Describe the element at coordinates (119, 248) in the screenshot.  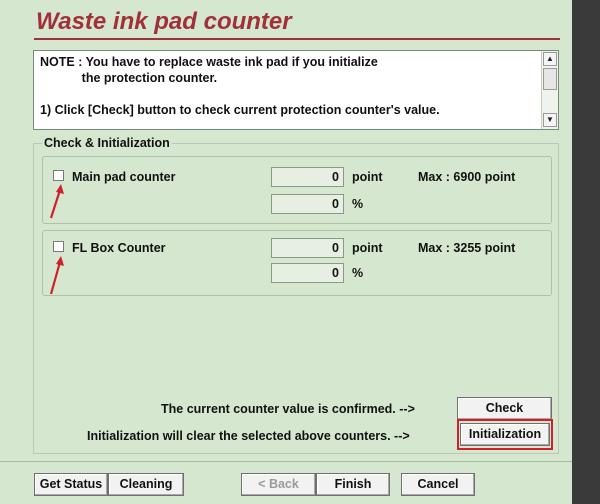
I see `fl-box-label: FL Box Counter` at that location.